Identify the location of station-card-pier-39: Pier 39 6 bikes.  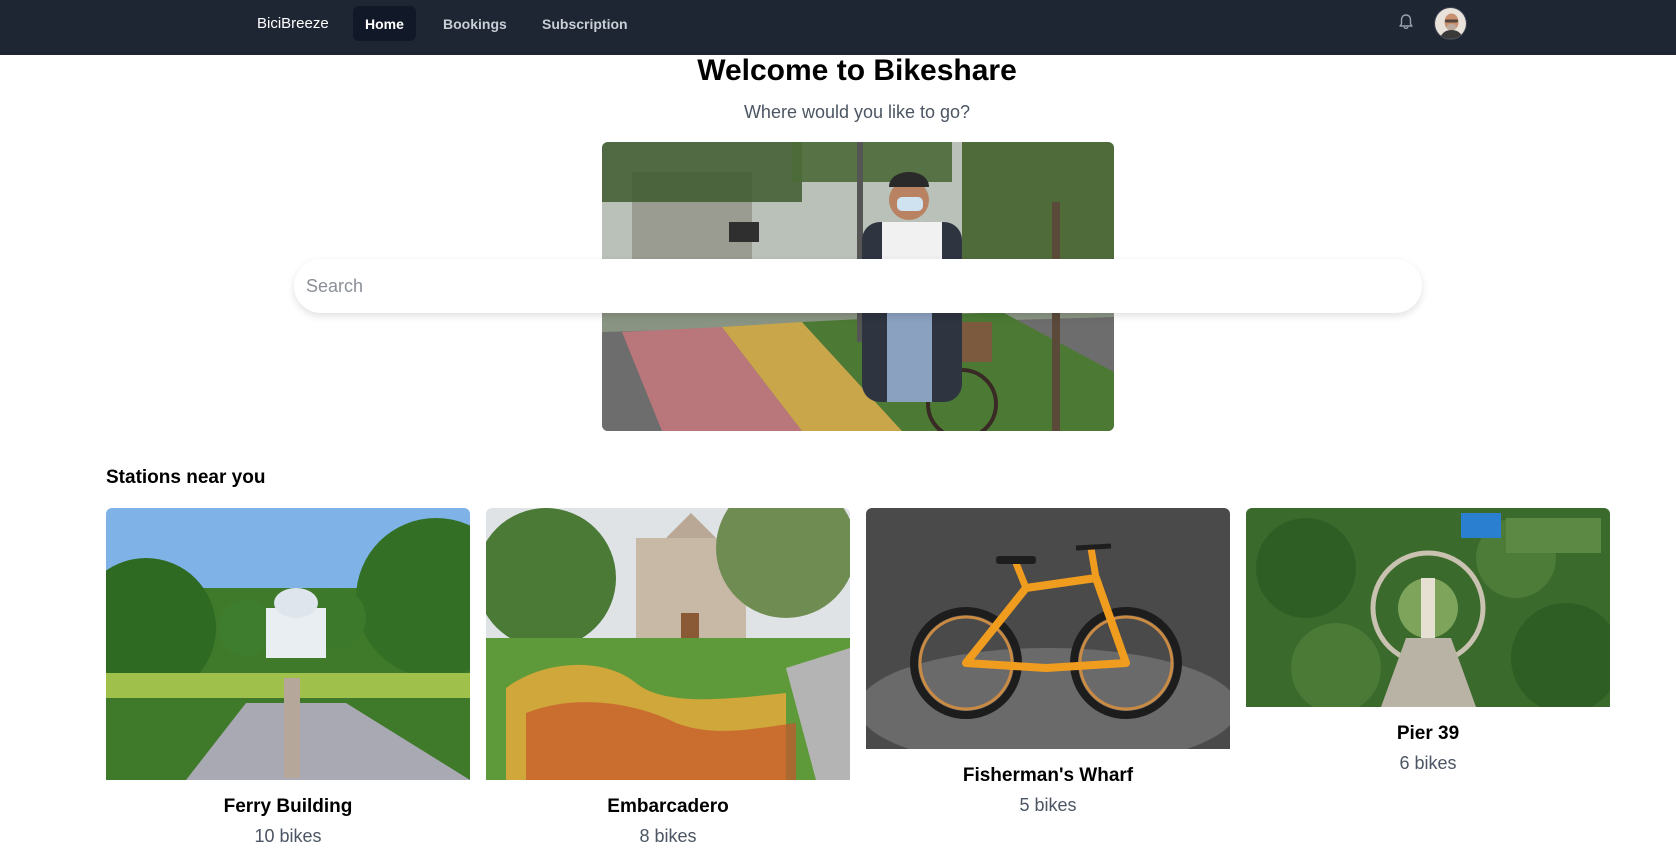
(1428, 641).